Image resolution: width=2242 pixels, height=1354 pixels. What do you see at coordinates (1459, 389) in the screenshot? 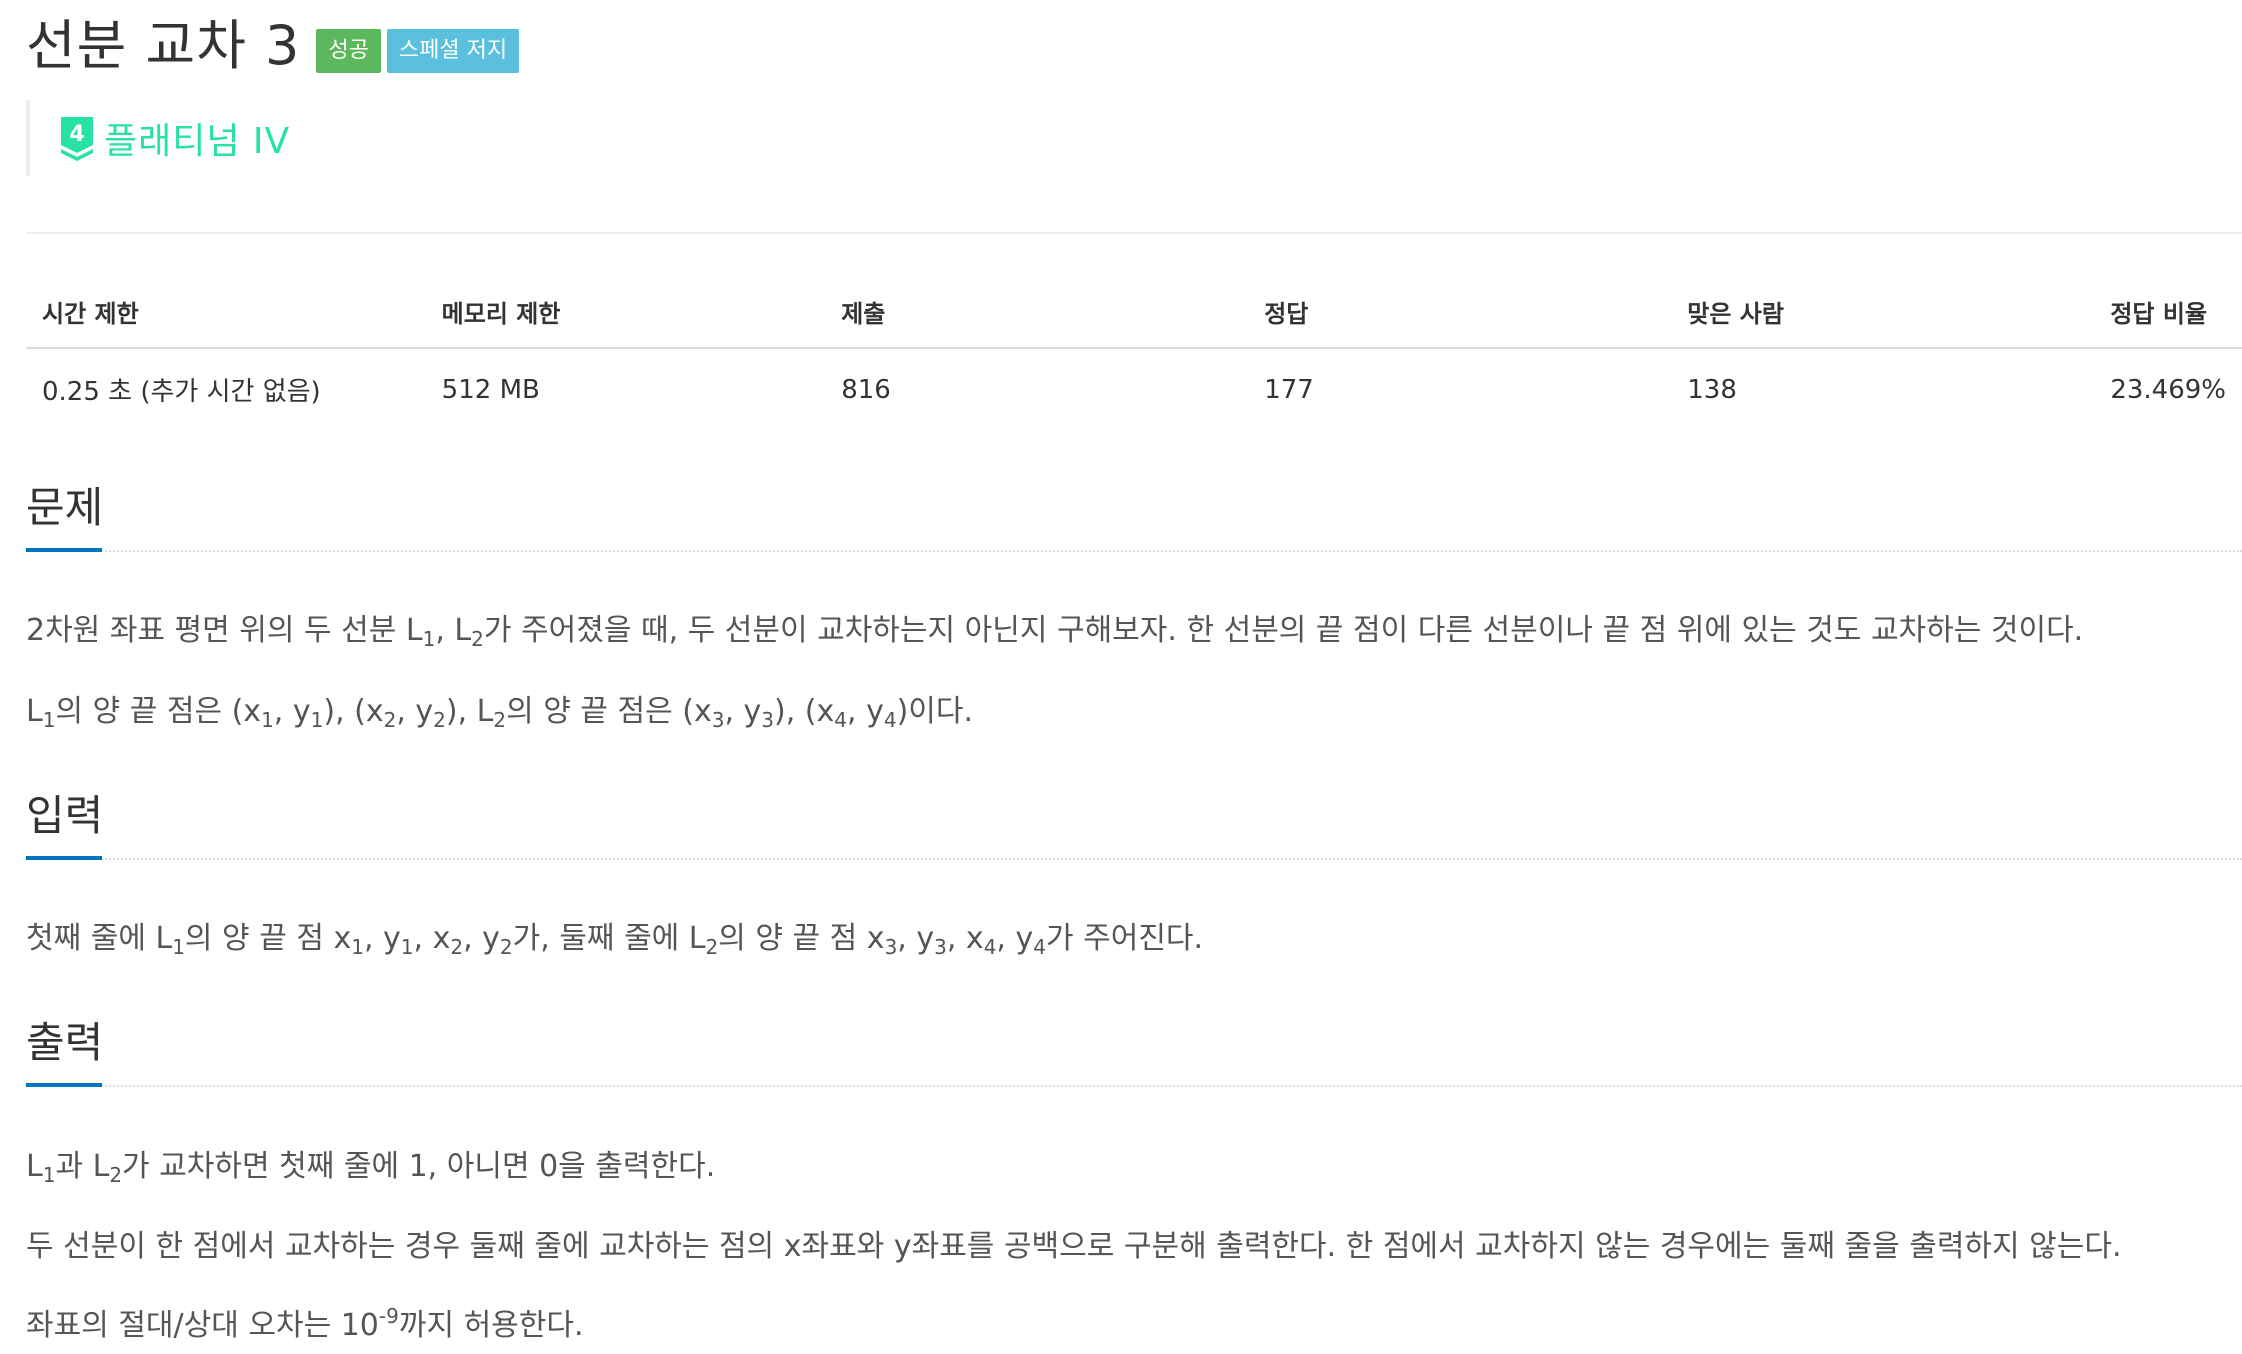
I see `accepted-value: 177` at bounding box center [1459, 389].